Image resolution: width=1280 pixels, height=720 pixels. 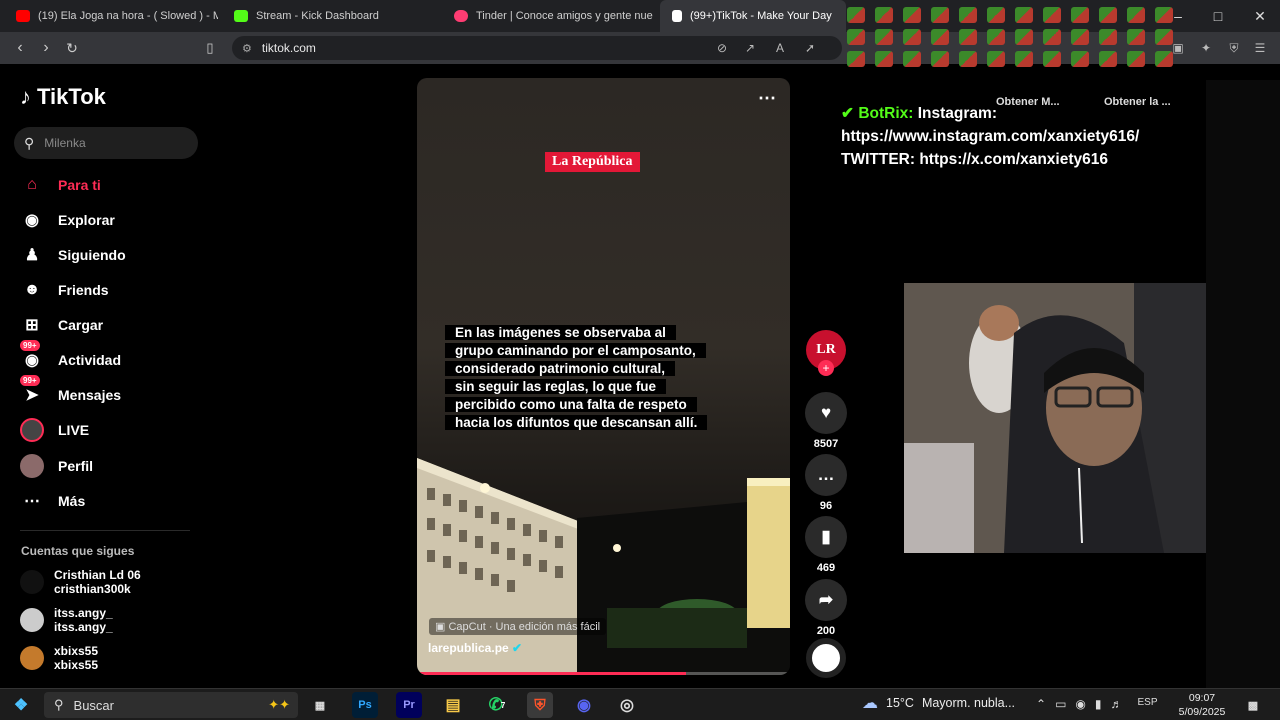 What do you see at coordinates (722, 48) in the screenshot?
I see `camera-off-icon: ⊘` at bounding box center [722, 48].